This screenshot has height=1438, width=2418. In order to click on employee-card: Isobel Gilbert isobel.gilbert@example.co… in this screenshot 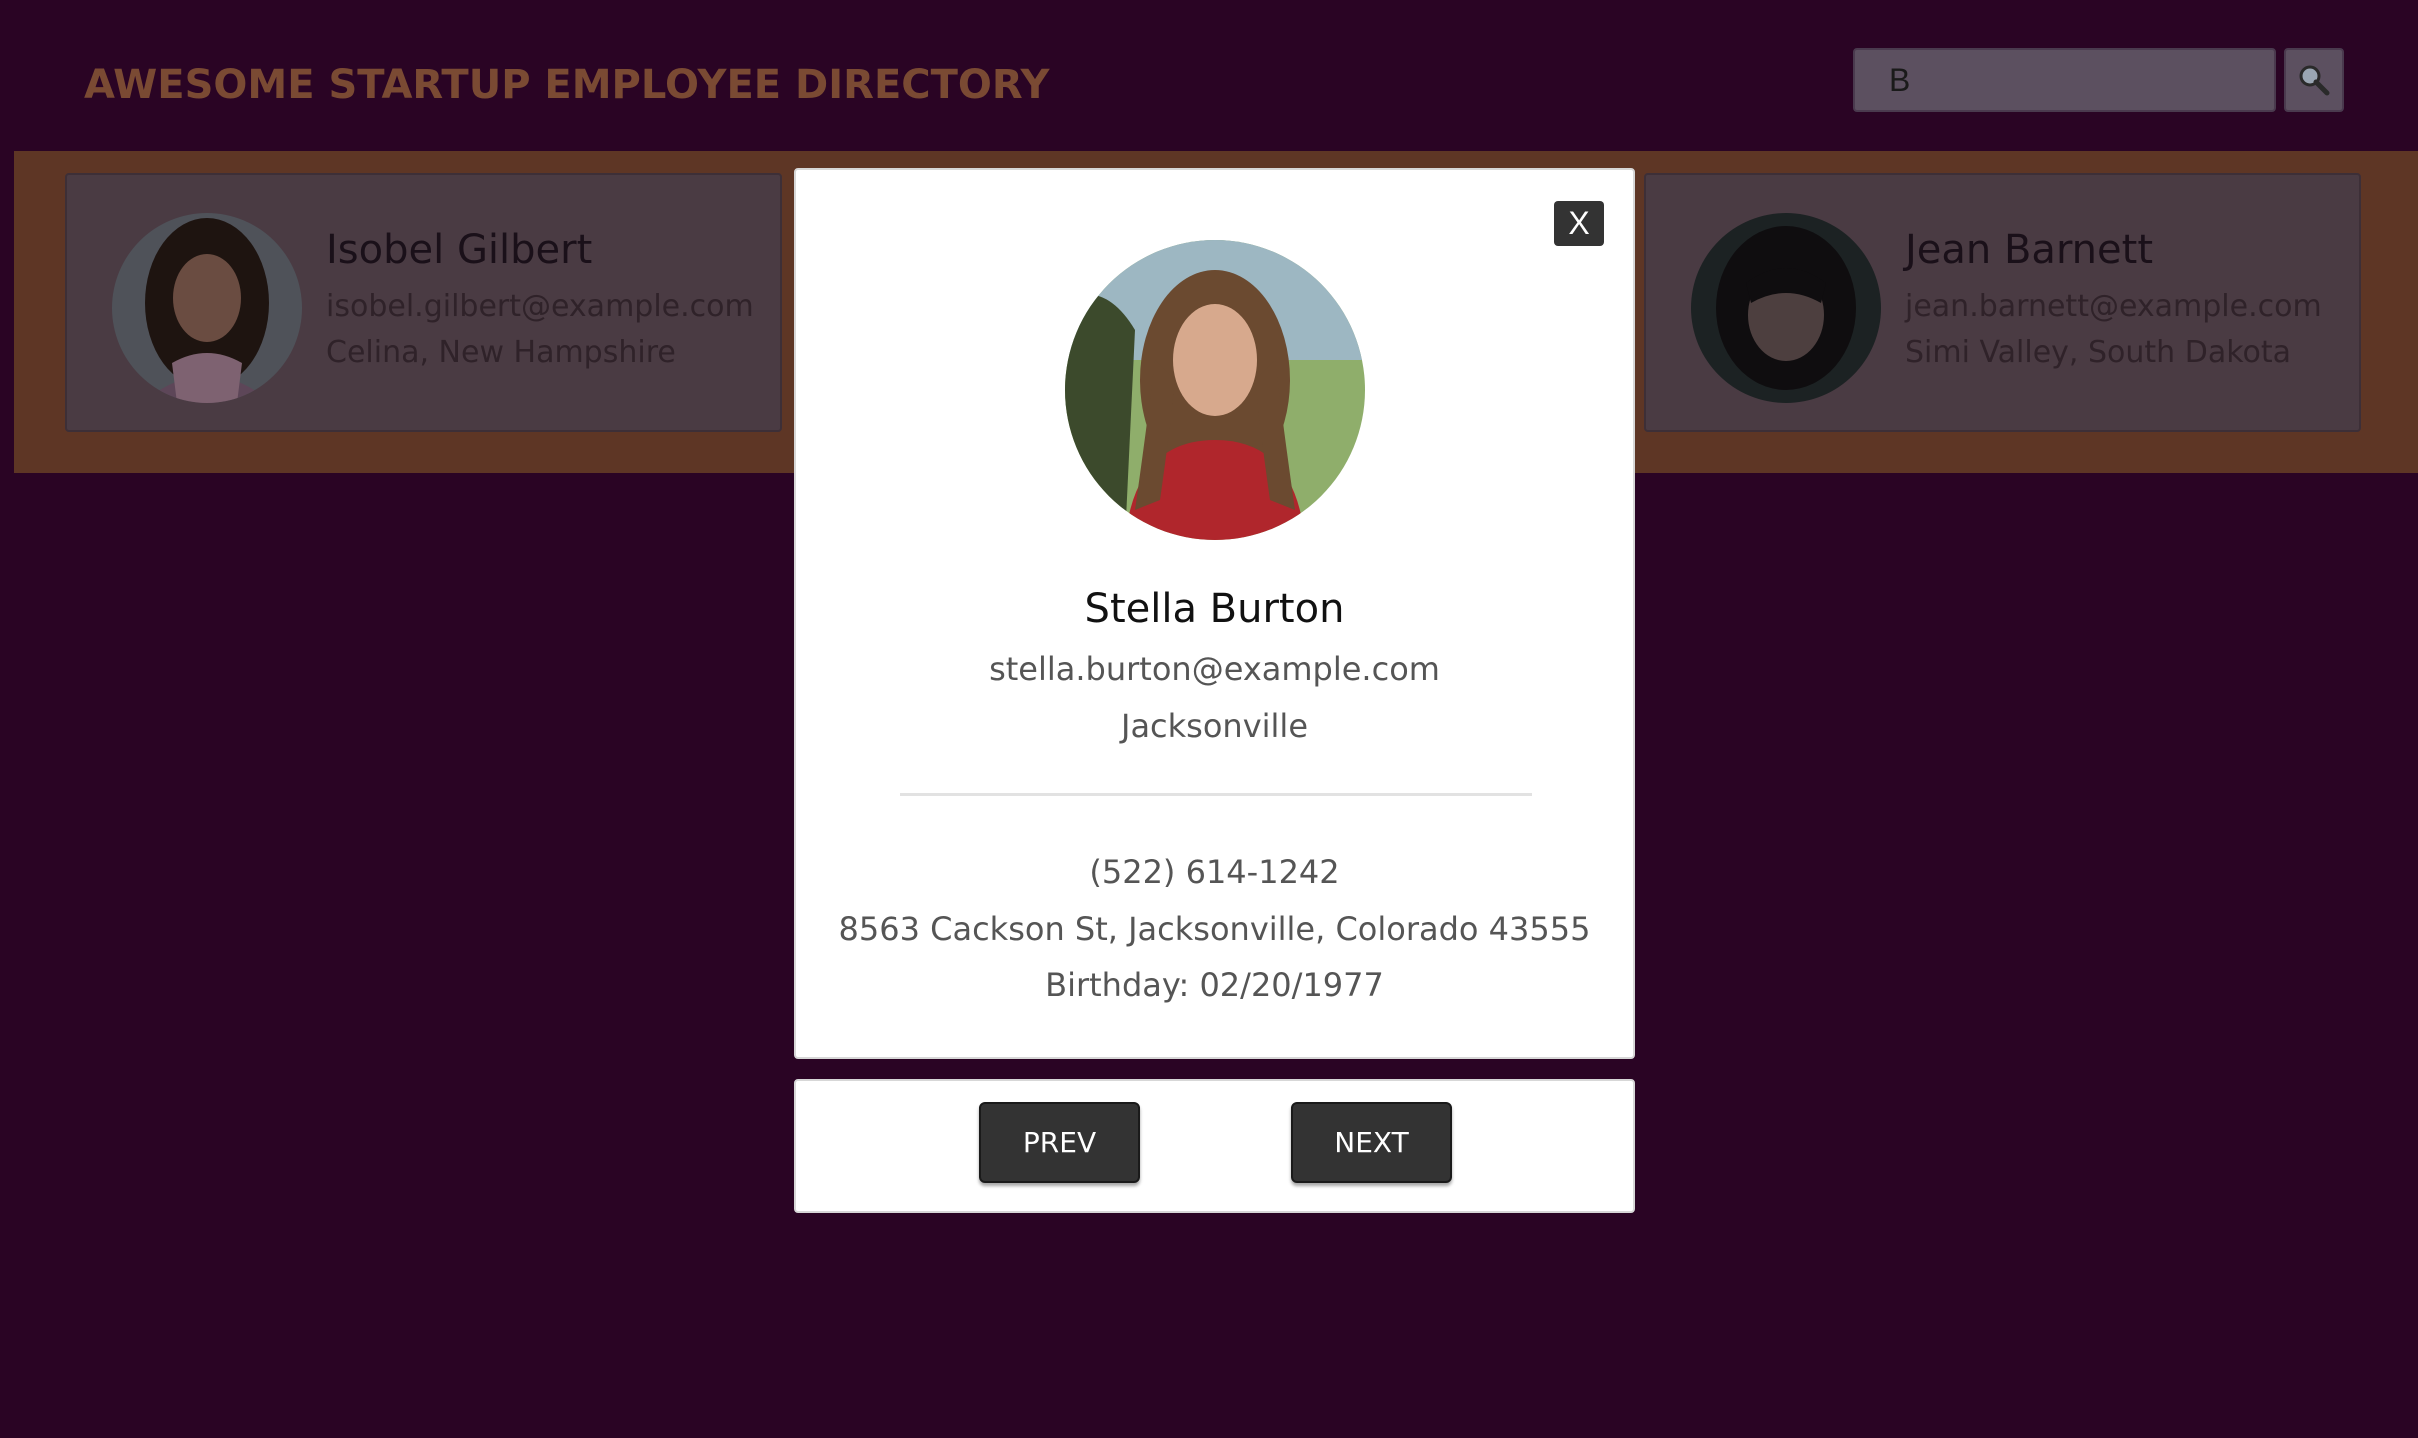, I will do `click(423, 302)`.